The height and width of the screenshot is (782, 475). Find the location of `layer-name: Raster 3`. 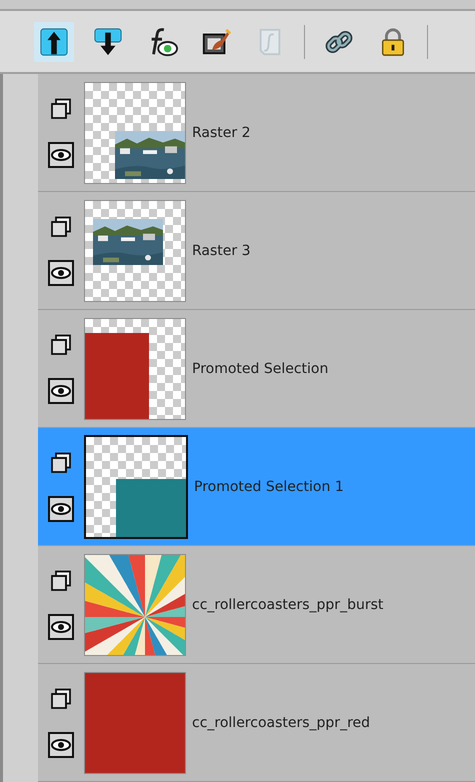

layer-name: Raster 3 is located at coordinates (221, 250).